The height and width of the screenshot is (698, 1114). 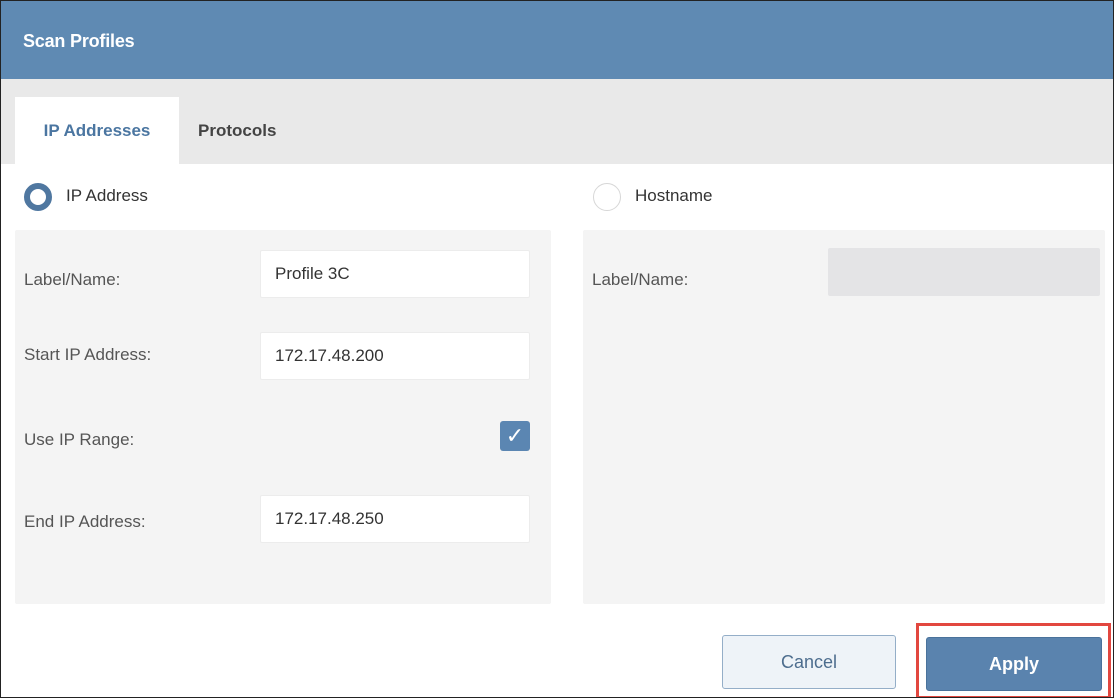 I want to click on label-name-label: Label/Name:, so click(x=72, y=279).